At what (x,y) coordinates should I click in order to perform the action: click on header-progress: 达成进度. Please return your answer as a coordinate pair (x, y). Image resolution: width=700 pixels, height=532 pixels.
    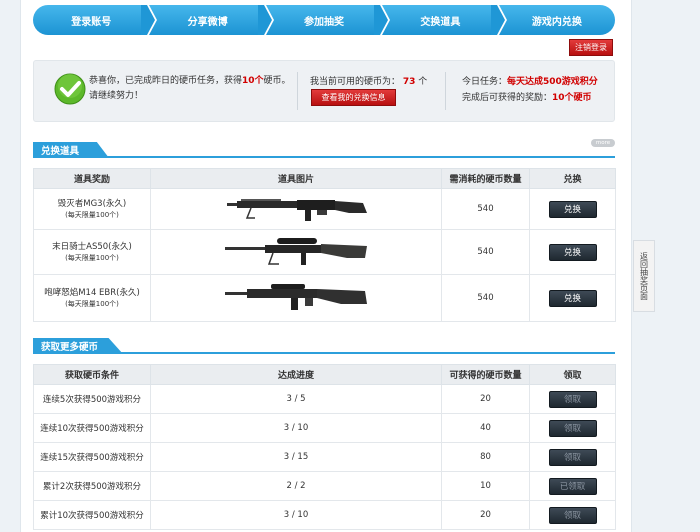
    Looking at the image, I should click on (296, 374).